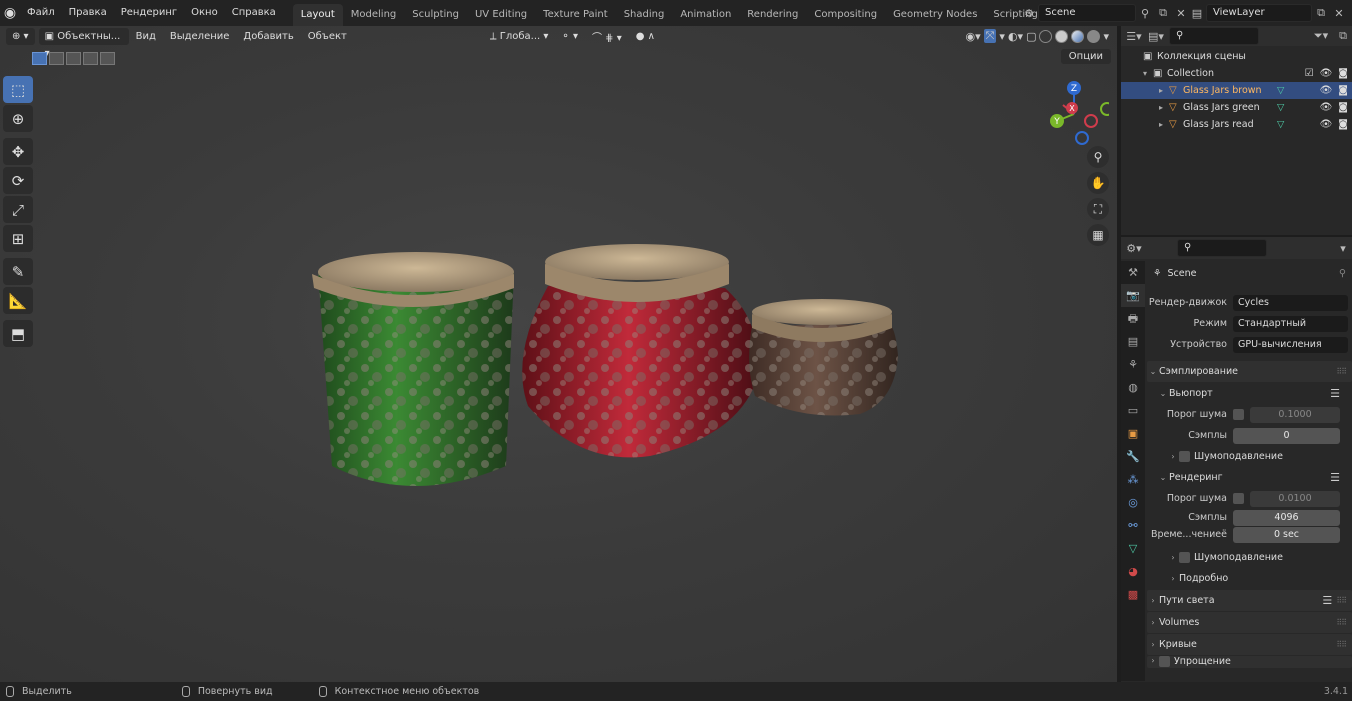  Describe the element at coordinates (1249, 477) in the screenshot. I see `render-subpanel: ⌄ Рендеринг ☰` at that location.